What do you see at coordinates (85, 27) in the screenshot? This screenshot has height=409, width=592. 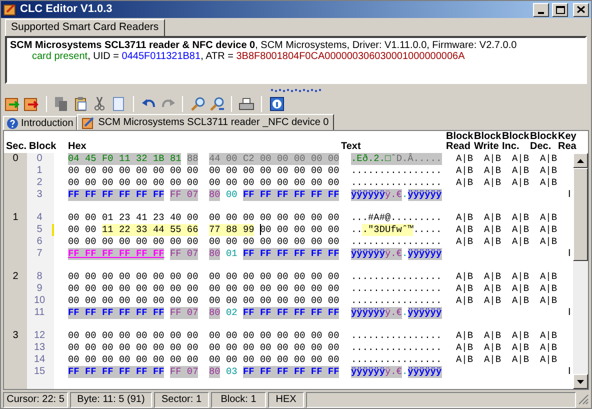 I see `reader-tab: Supported Smart Card Readers` at bounding box center [85, 27].